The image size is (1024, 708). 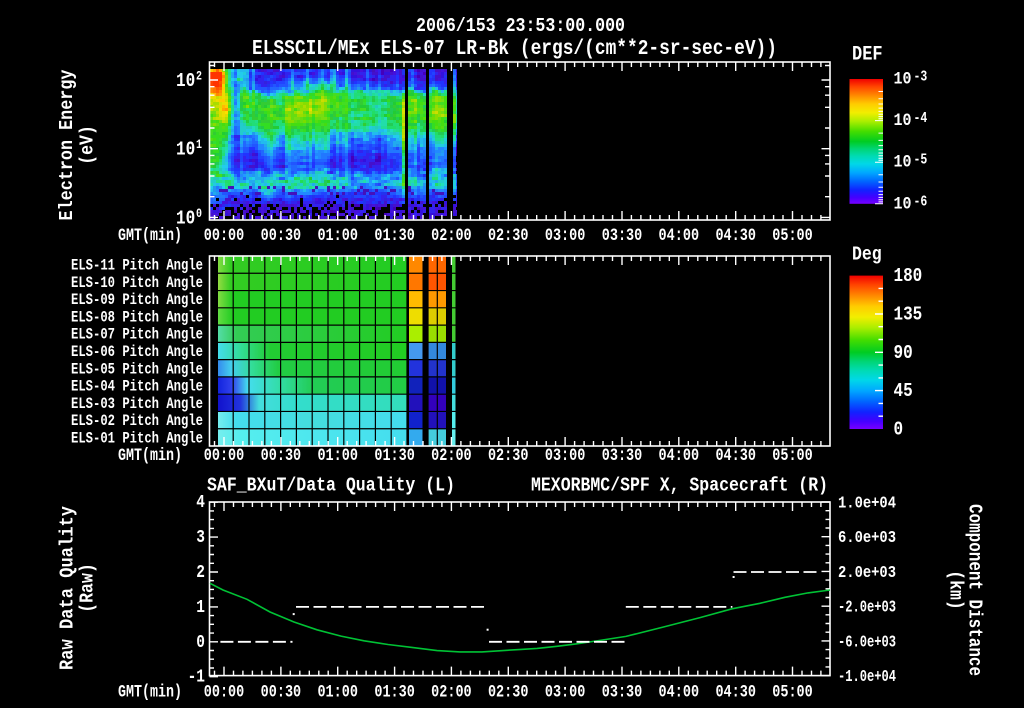 I want to click on svg-text: 135, so click(x=908, y=315).